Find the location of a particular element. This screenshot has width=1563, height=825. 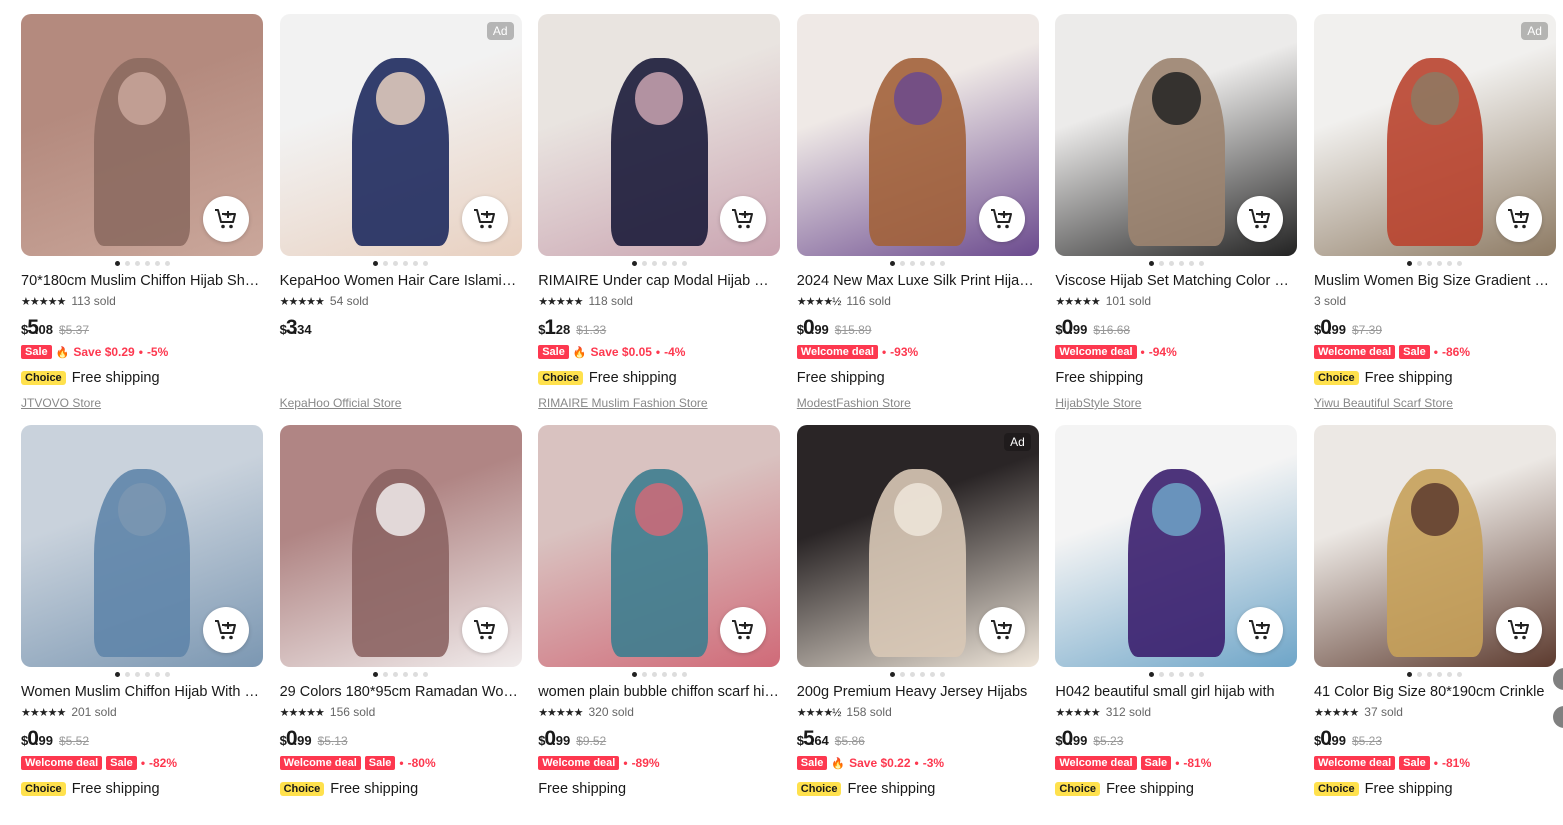

product-title: Viscose Hijab Set Matching Color Cap is located at coordinates (1176, 281).